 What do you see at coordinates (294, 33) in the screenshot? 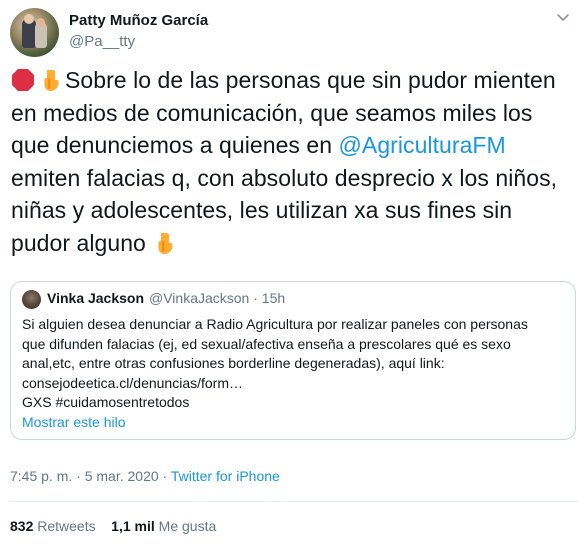
I see `tweet-header: Patty Muñoz García @Pa__tty` at bounding box center [294, 33].